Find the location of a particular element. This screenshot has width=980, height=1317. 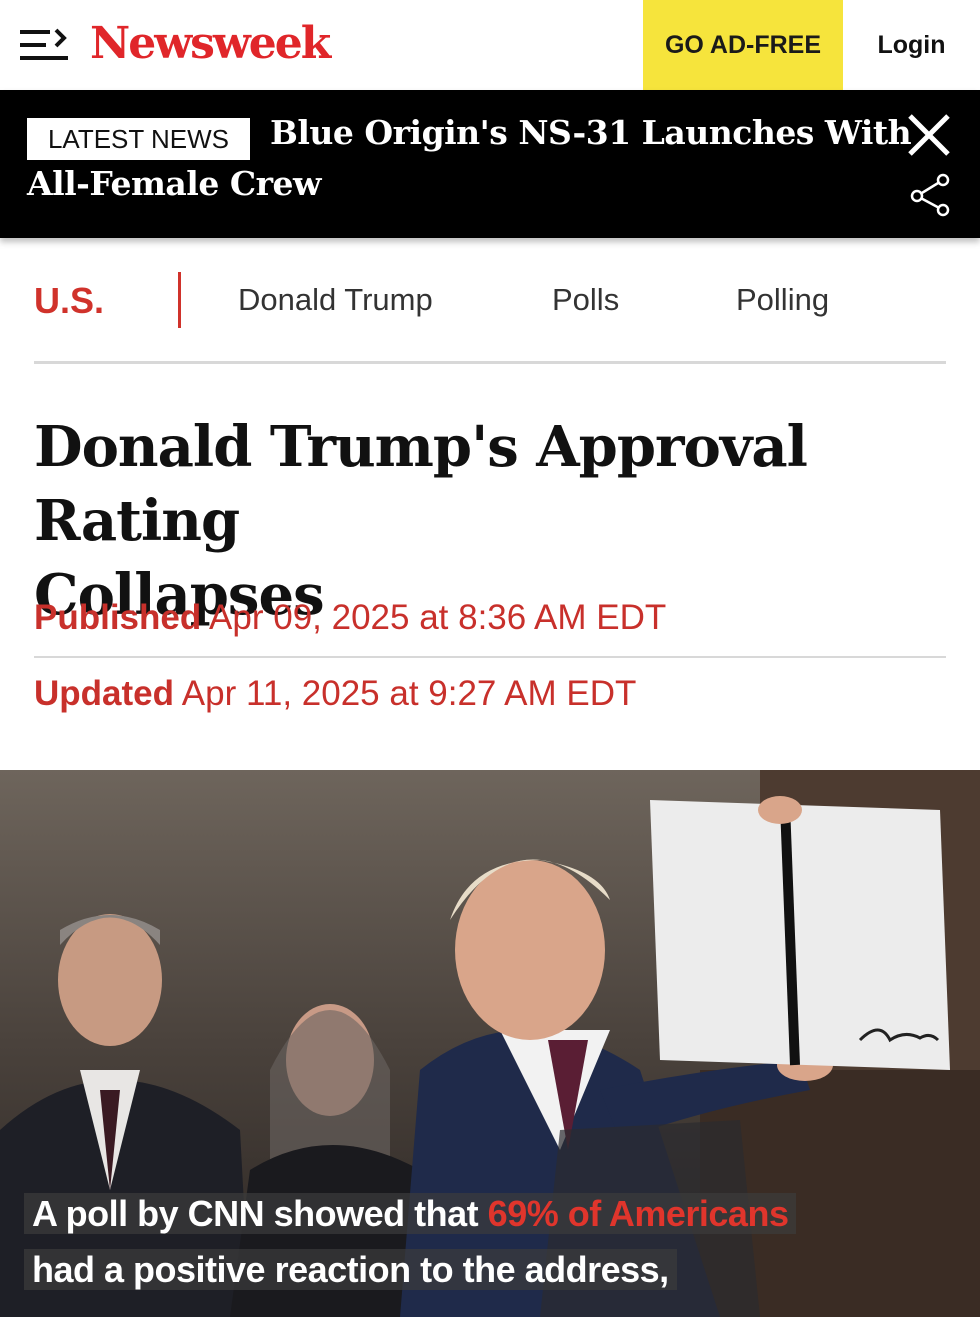

caption-text: A poll by CNN showed that is located at coordinates (260, 1213).